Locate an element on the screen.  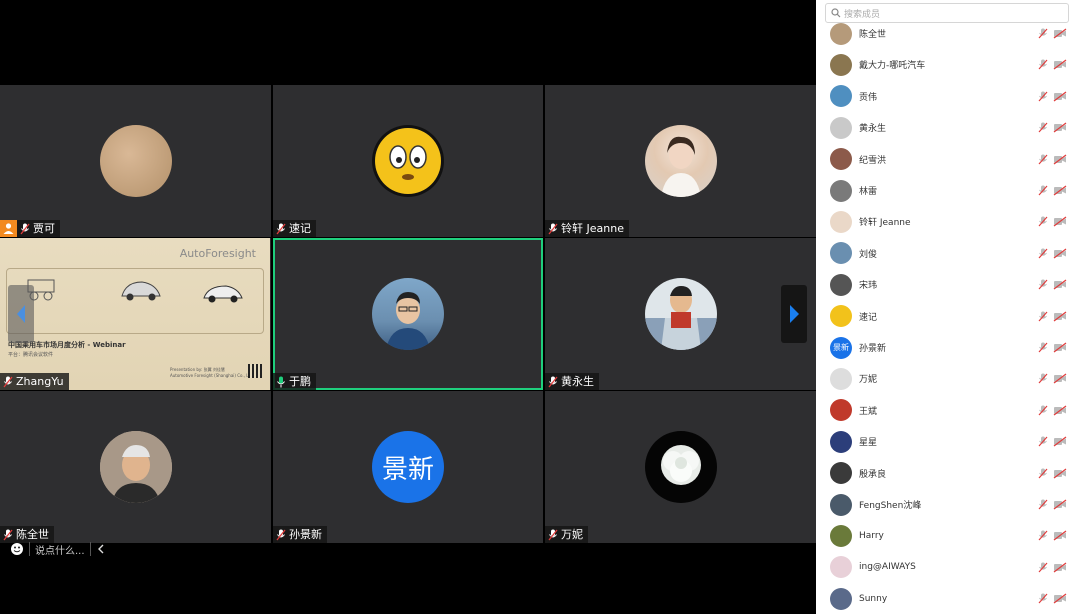
member-name: 陈全世 is located at coordinates (873, 35).